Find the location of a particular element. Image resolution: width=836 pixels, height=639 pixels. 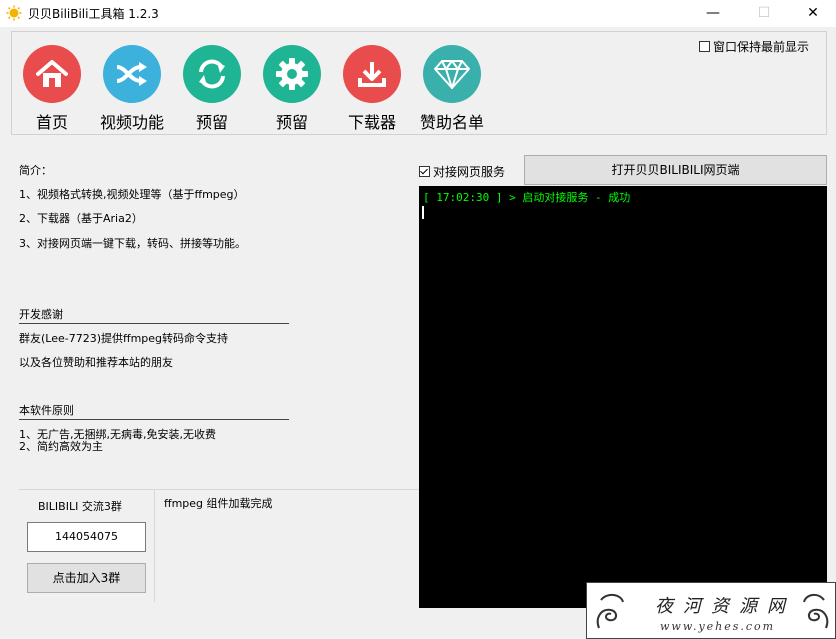

text-cursor is located at coordinates (423, 212).